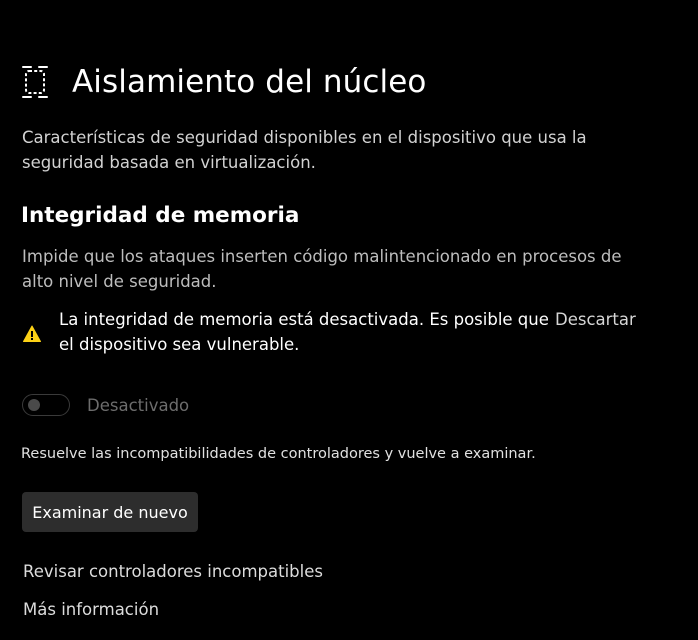 The width and height of the screenshot is (698, 640). I want to click on review-incompatible-drivers-link: Revisar controladores incompatibles, so click(173, 571).